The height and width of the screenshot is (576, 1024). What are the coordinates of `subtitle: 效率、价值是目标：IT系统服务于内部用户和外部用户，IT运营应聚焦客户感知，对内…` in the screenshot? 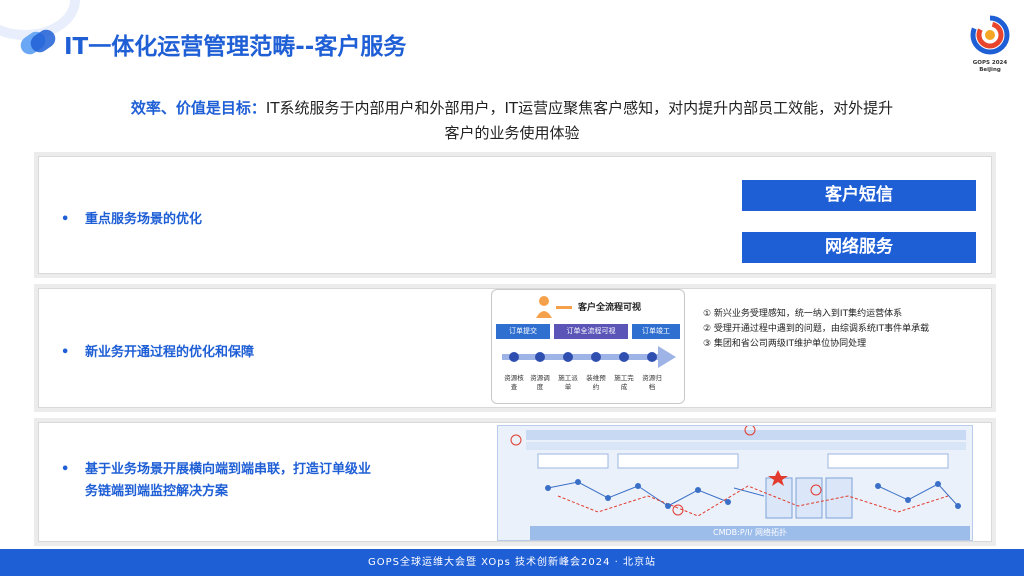 It's located at (512, 121).